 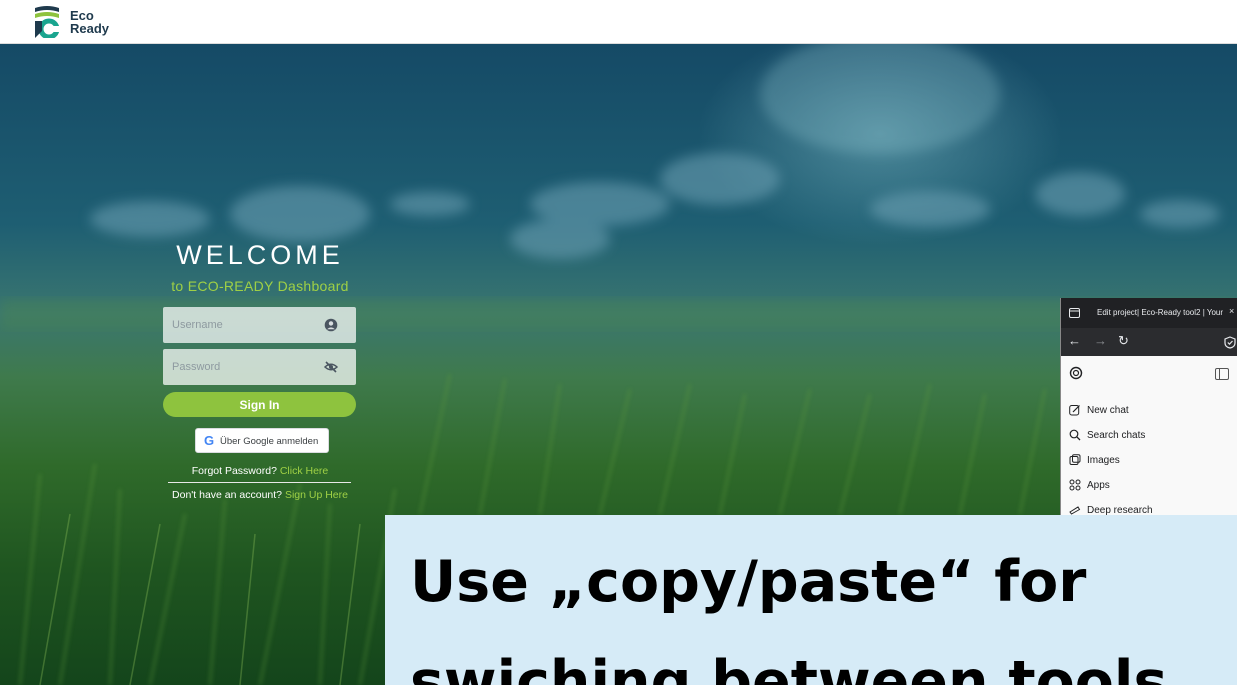 What do you see at coordinates (1074, 410) in the screenshot?
I see `pencil-square-icon` at bounding box center [1074, 410].